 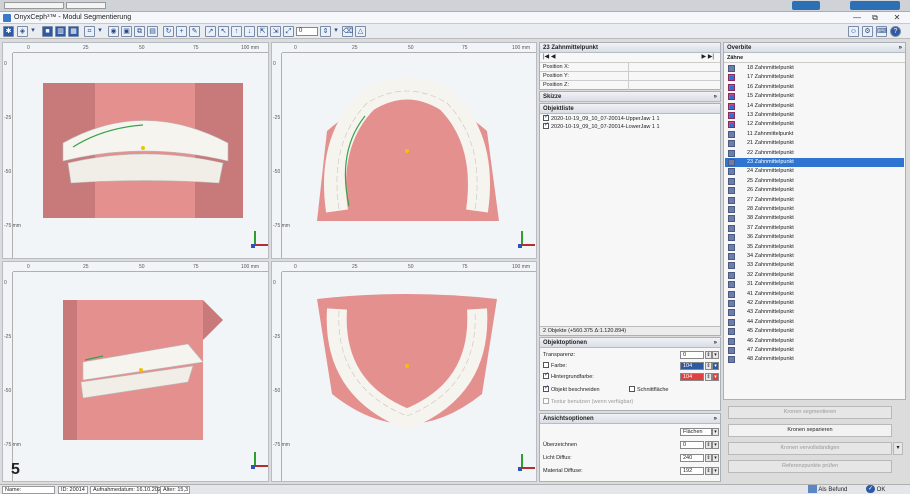 I want to click on tooth-list-item: 34 Zahnmittelpunkt, so click(x=814, y=256).